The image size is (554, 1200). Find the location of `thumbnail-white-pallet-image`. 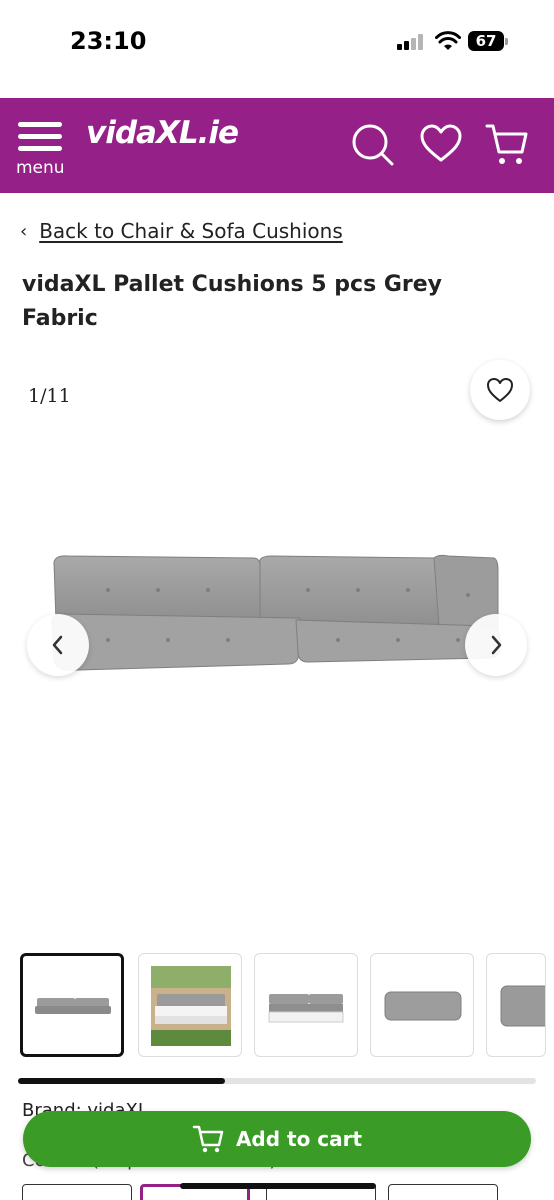

thumbnail-white-pallet-image is located at coordinates (306, 1008).